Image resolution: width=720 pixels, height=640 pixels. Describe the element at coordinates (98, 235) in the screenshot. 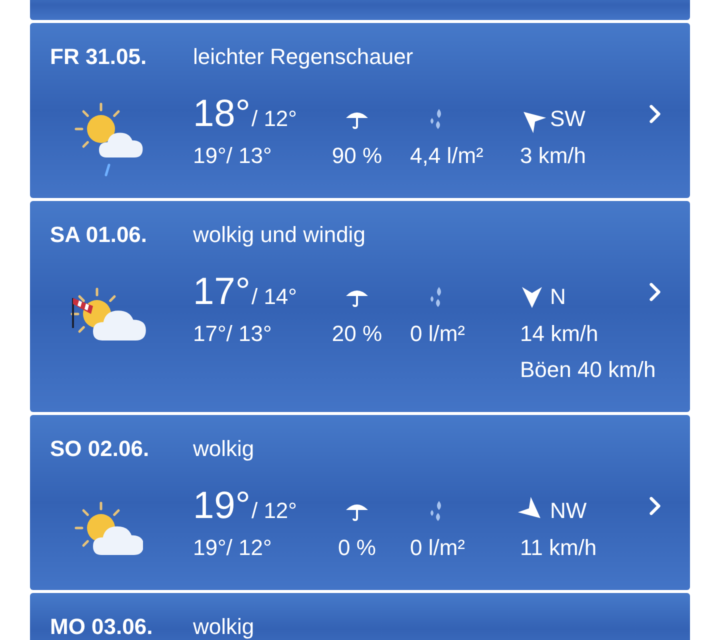

I see `day-date: SA 01.06.` at that location.